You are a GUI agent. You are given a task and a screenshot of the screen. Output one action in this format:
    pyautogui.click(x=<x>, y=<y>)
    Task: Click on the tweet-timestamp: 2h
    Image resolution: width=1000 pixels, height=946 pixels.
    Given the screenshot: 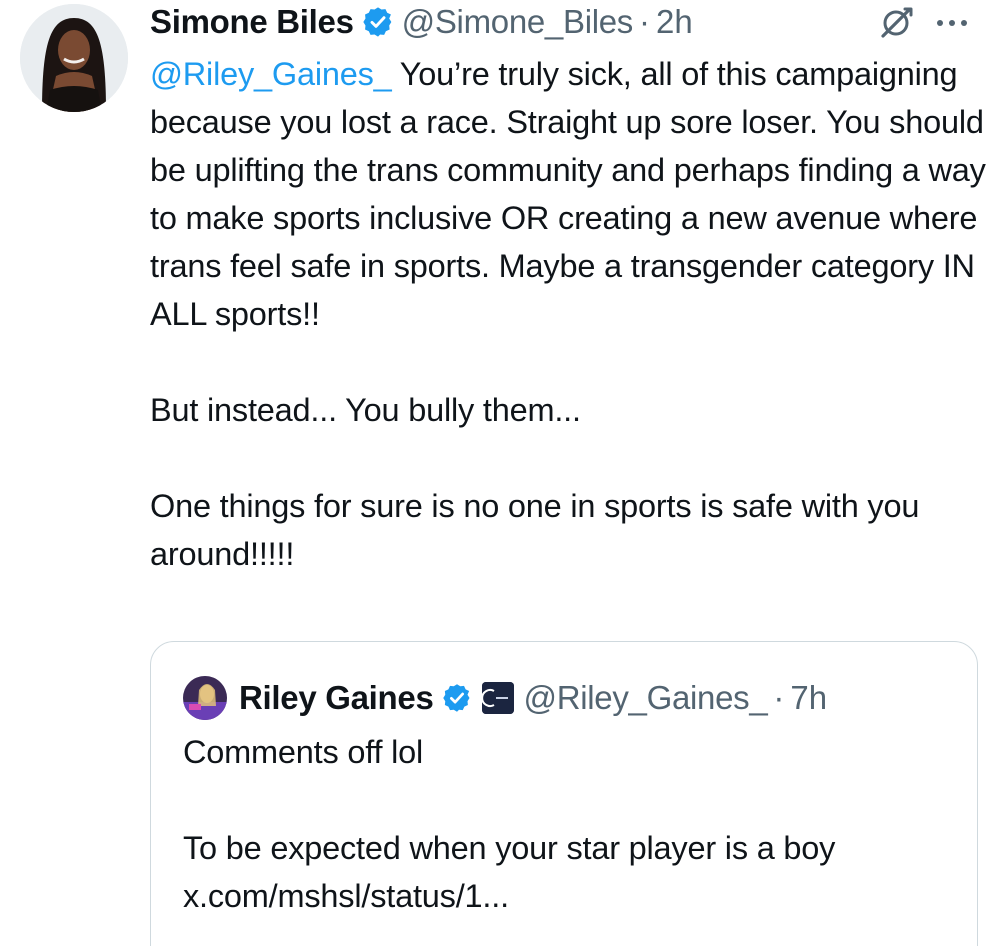 What is the action you would take?
    pyautogui.click(x=674, y=22)
    